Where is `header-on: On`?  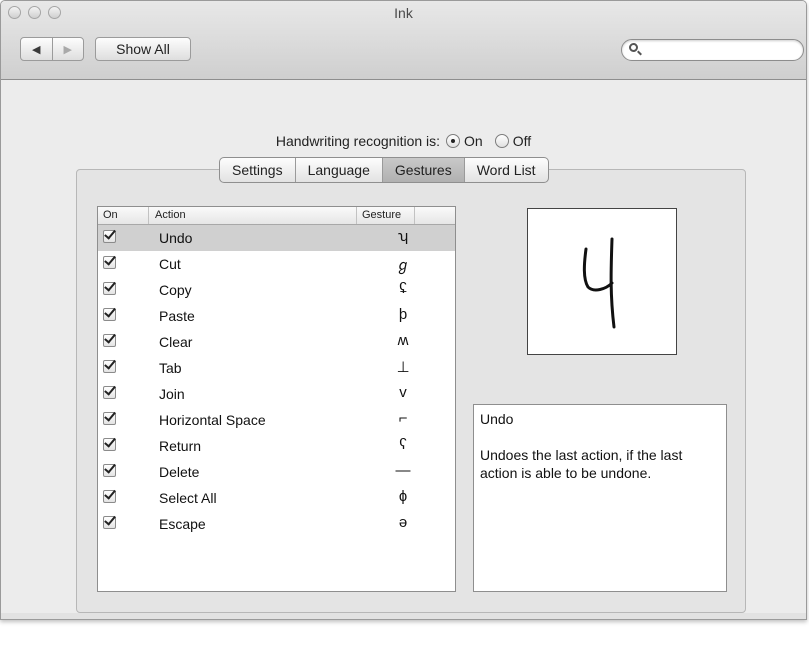 header-on: On is located at coordinates (110, 215).